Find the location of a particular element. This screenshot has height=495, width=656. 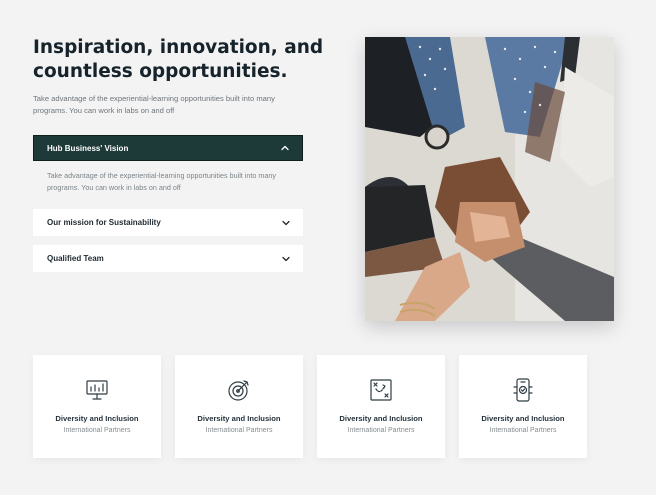

accordion-item-qualified-team: Qualified Team is located at coordinates (168, 258).